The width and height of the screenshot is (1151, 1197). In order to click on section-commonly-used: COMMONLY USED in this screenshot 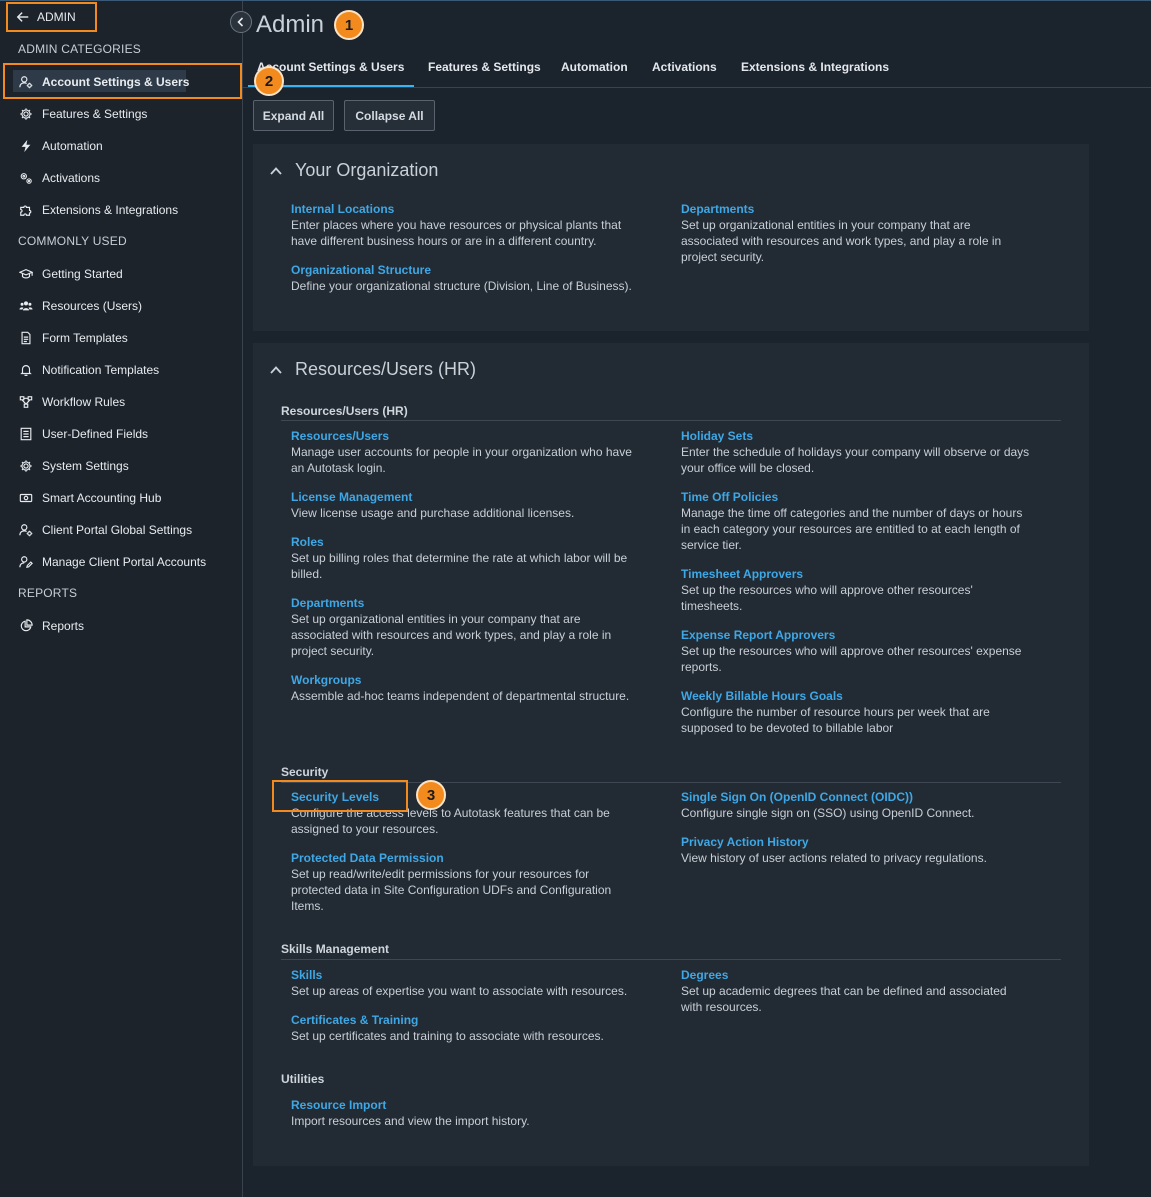, I will do `click(72, 241)`.